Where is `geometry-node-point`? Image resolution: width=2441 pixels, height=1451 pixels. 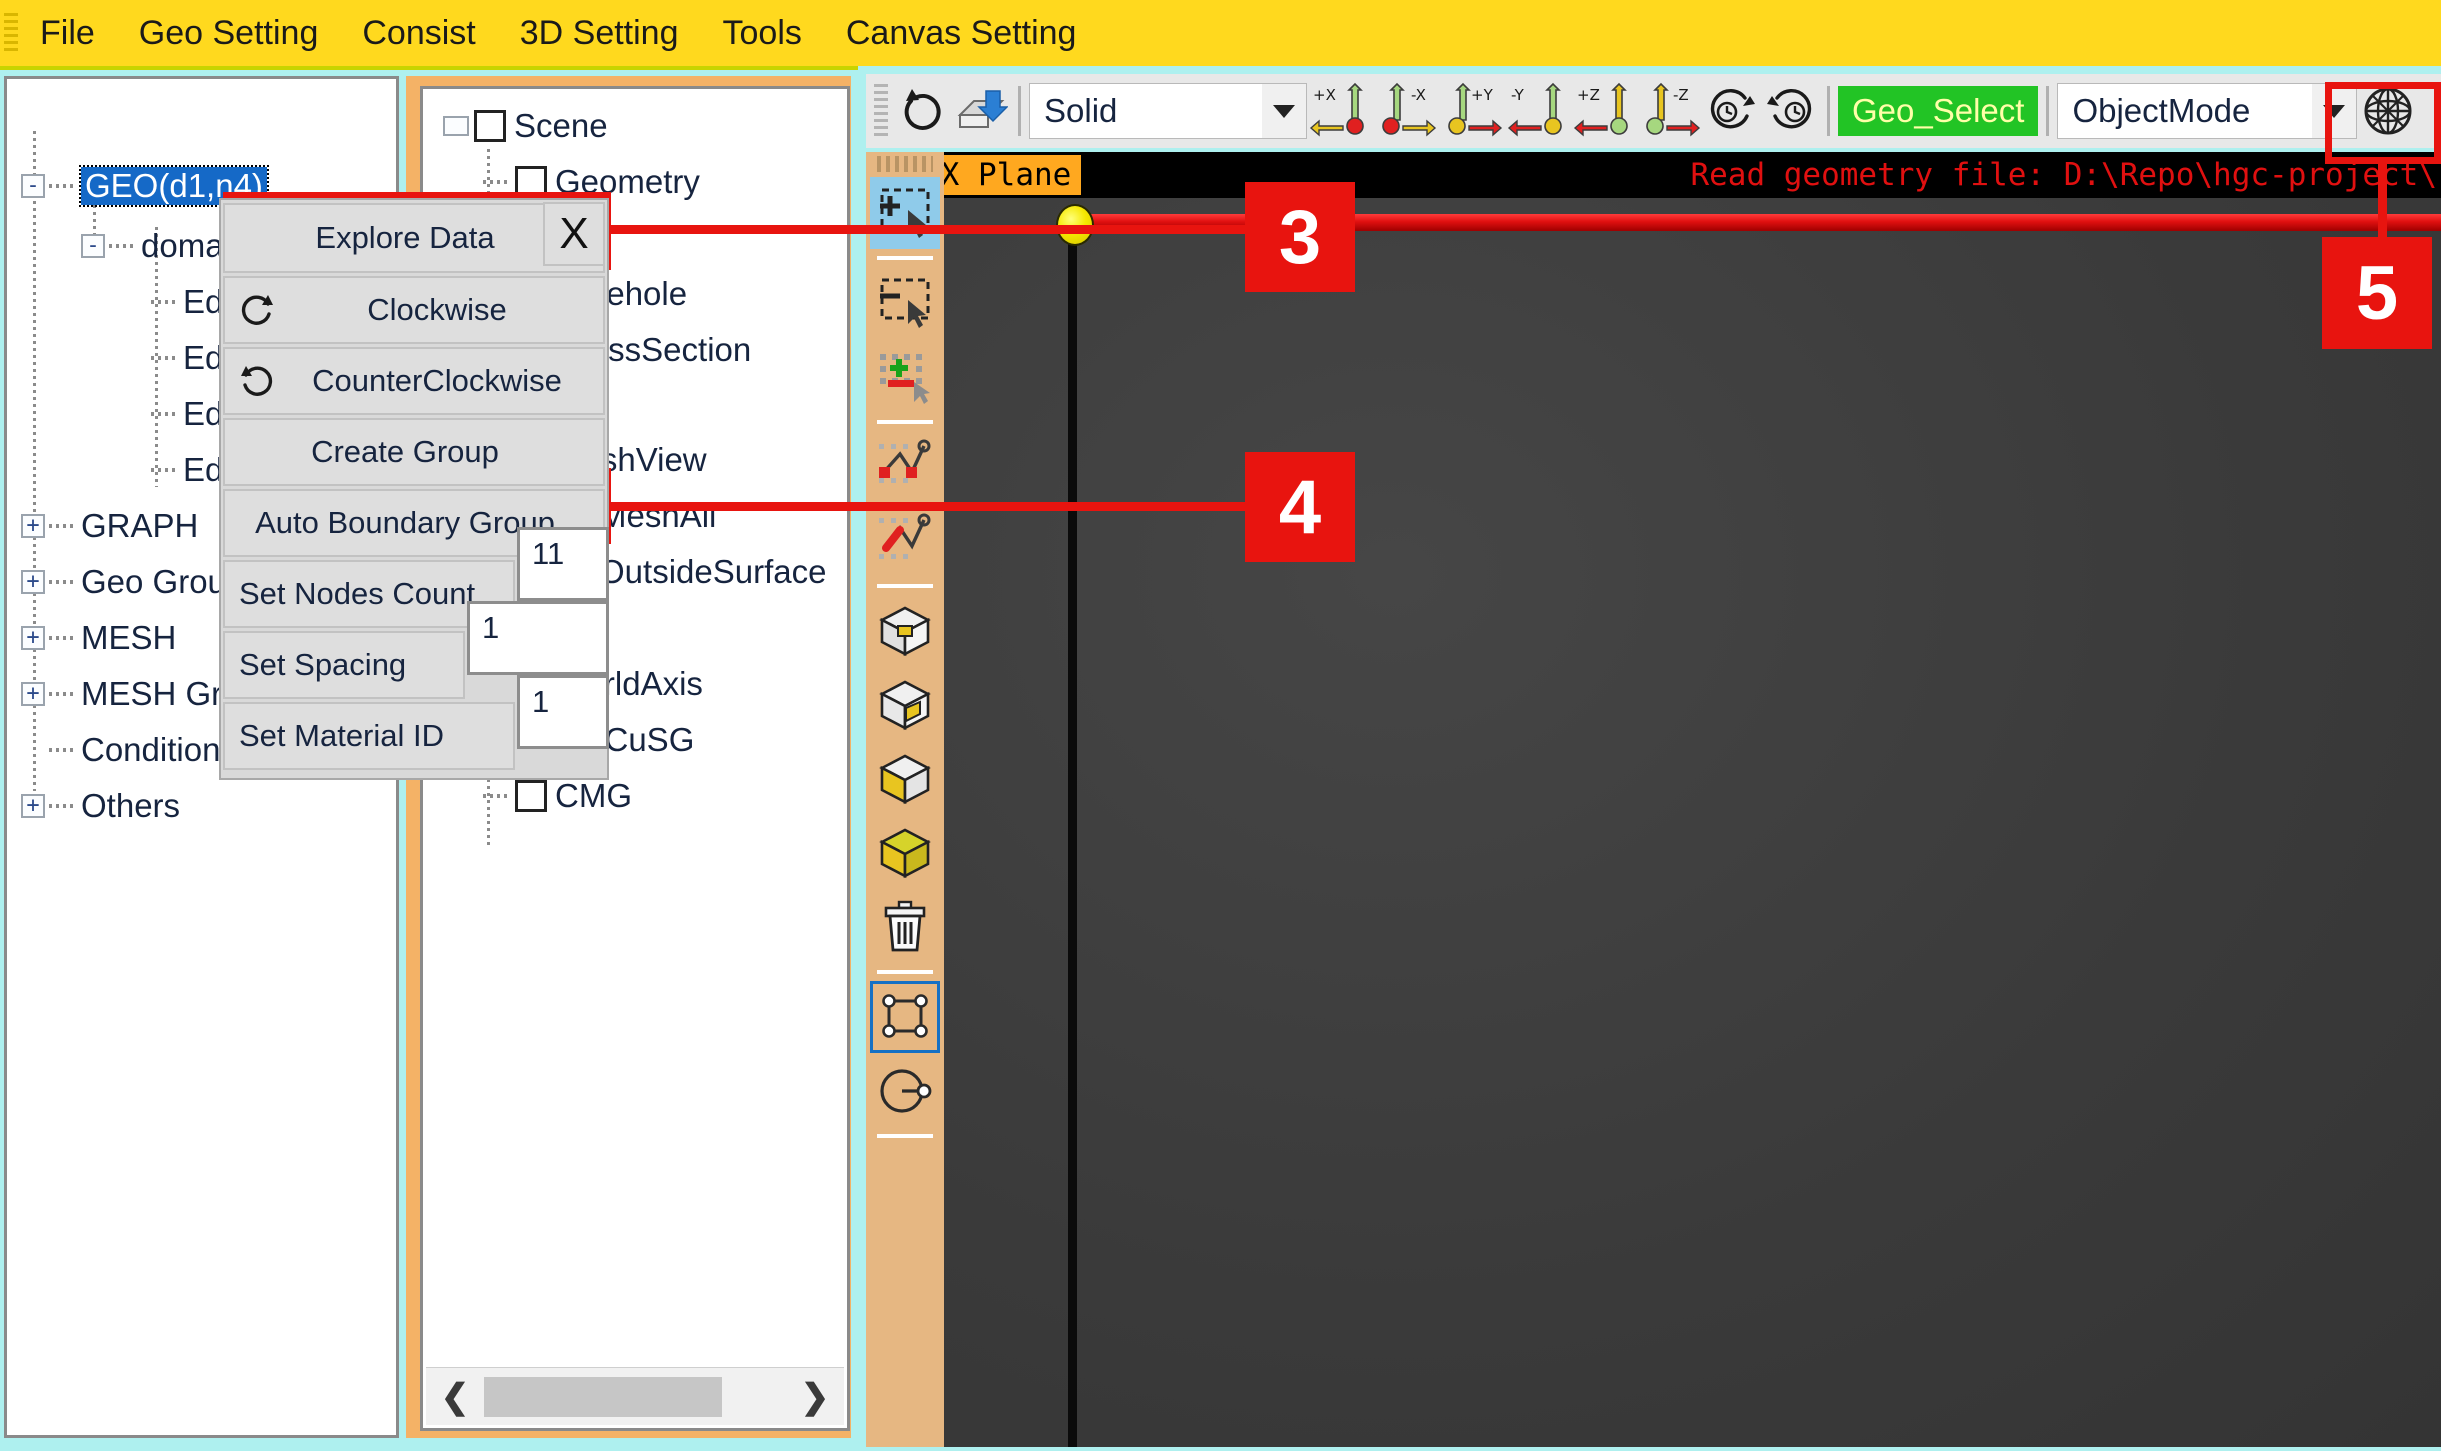
geometry-node-point is located at coordinates (1075, 225).